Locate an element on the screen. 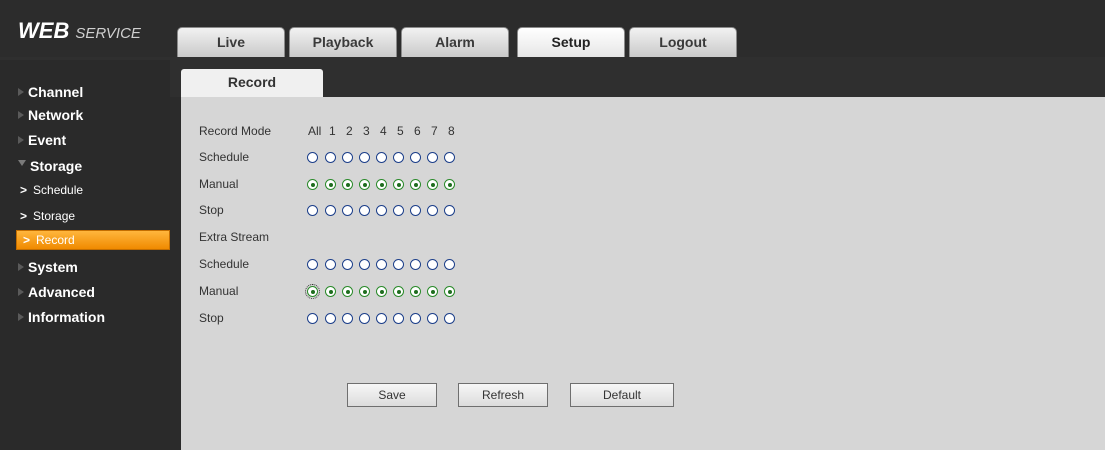 This screenshot has width=1105, height=454. radio-extra-manual-ch5 is located at coordinates (398, 291).